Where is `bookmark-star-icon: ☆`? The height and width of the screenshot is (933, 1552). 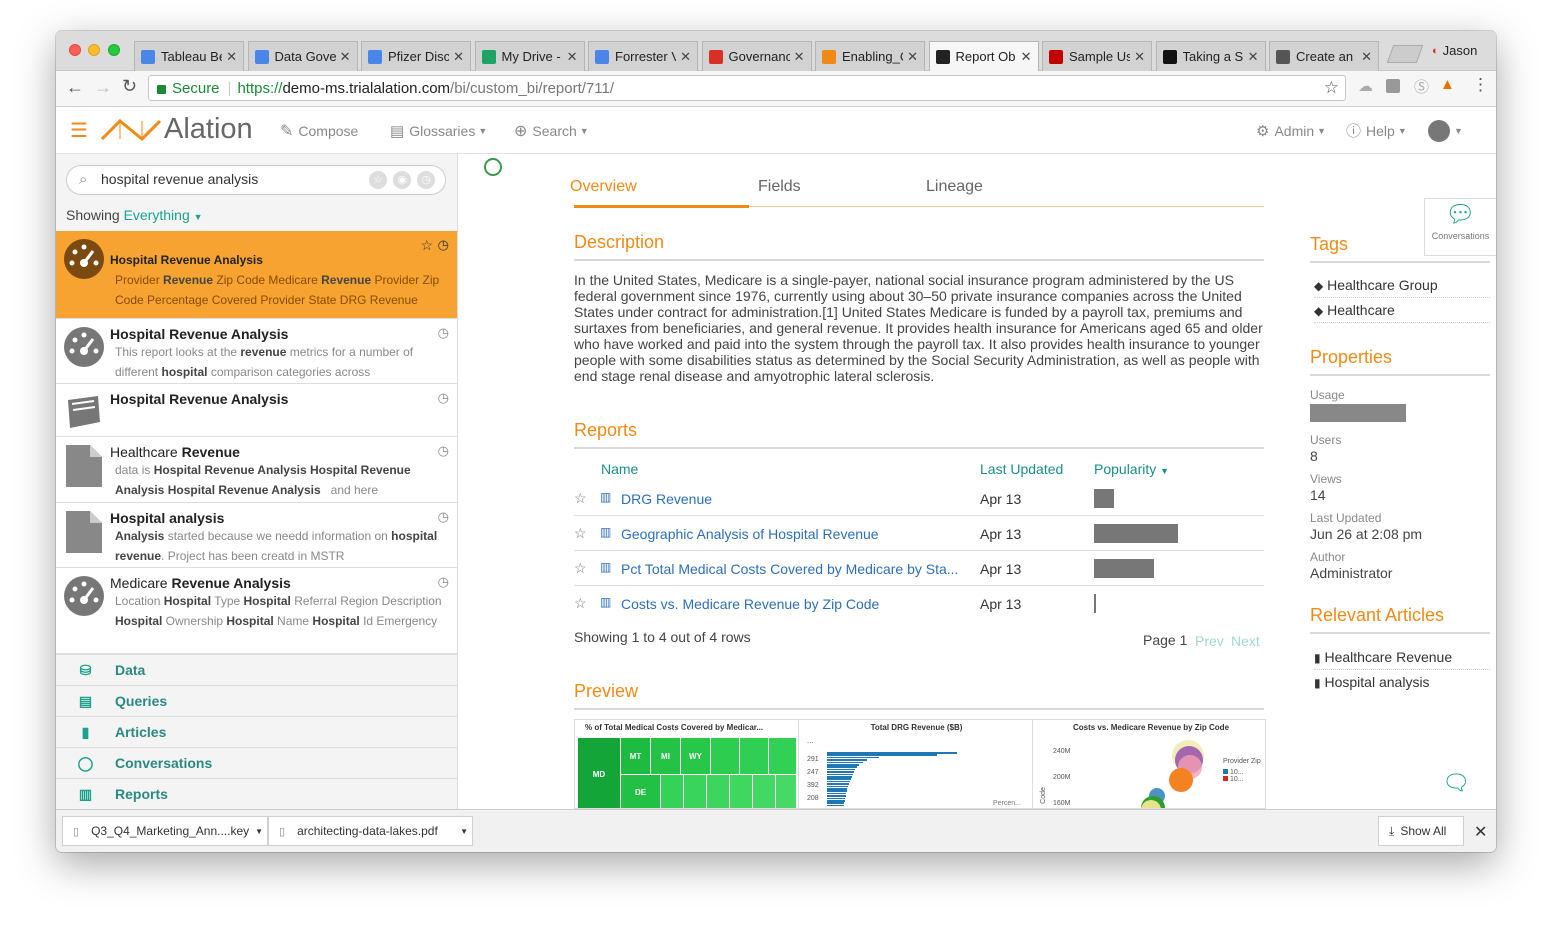
bookmark-star-icon: ☆ is located at coordinates (1331, 88).